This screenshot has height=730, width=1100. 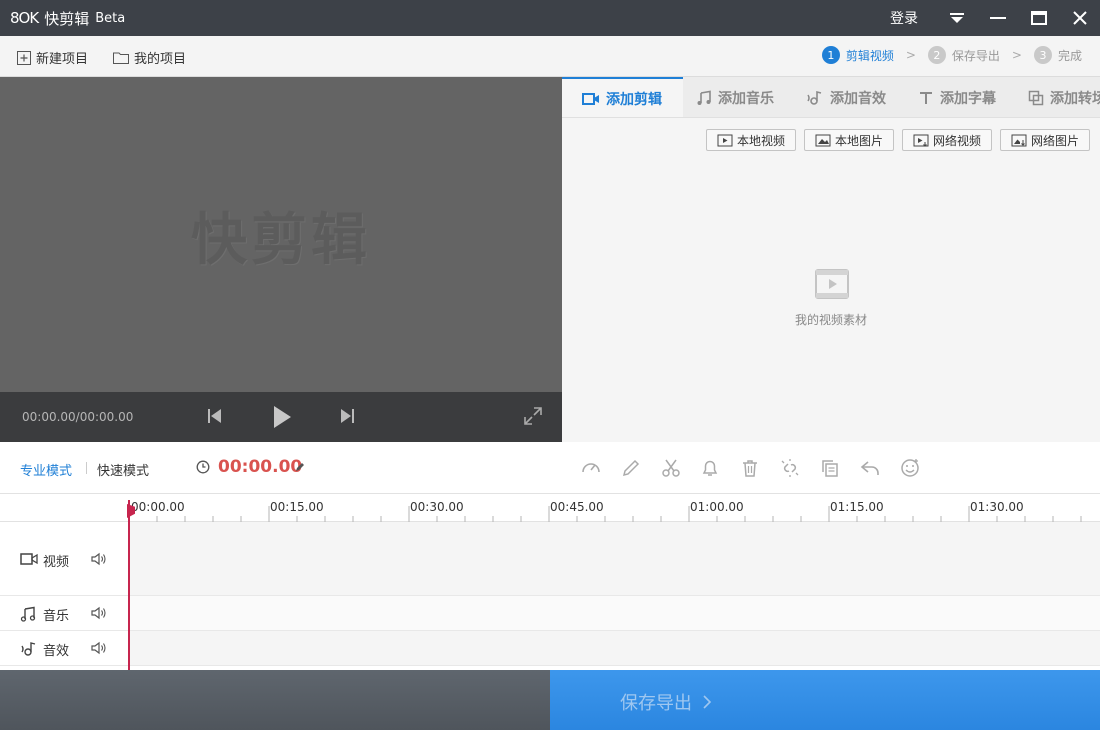 I want to click on my-projects-button: 我的项目, so click(x=149, y=57).